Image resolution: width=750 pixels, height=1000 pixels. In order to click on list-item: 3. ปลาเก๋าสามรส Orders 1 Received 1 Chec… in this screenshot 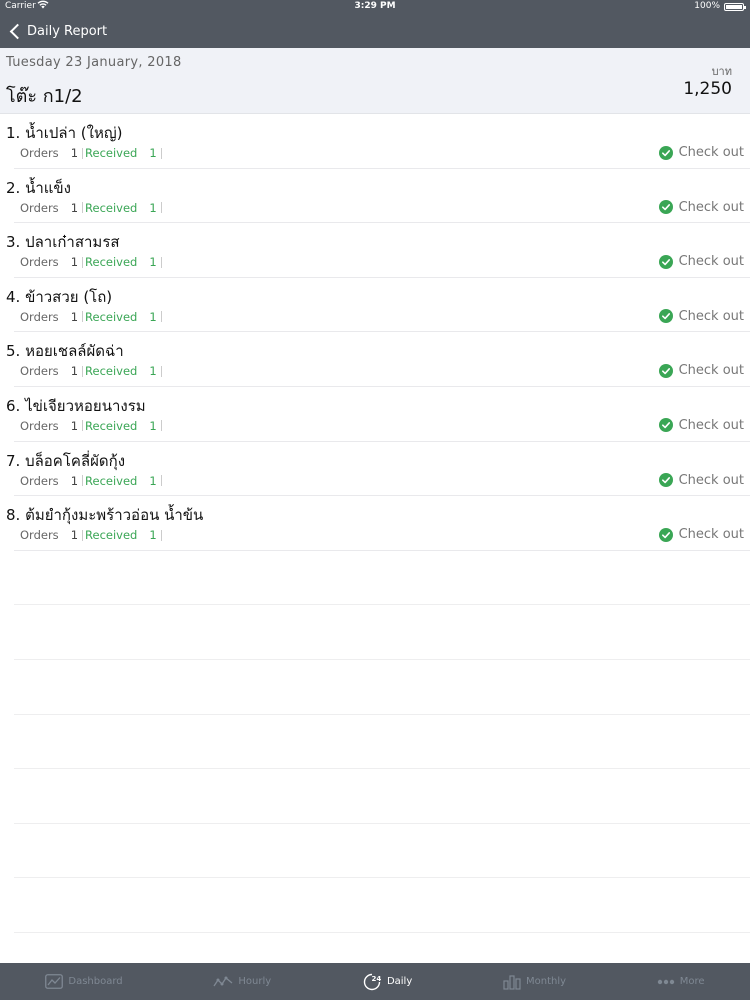, I will do `click(378, 250)`.